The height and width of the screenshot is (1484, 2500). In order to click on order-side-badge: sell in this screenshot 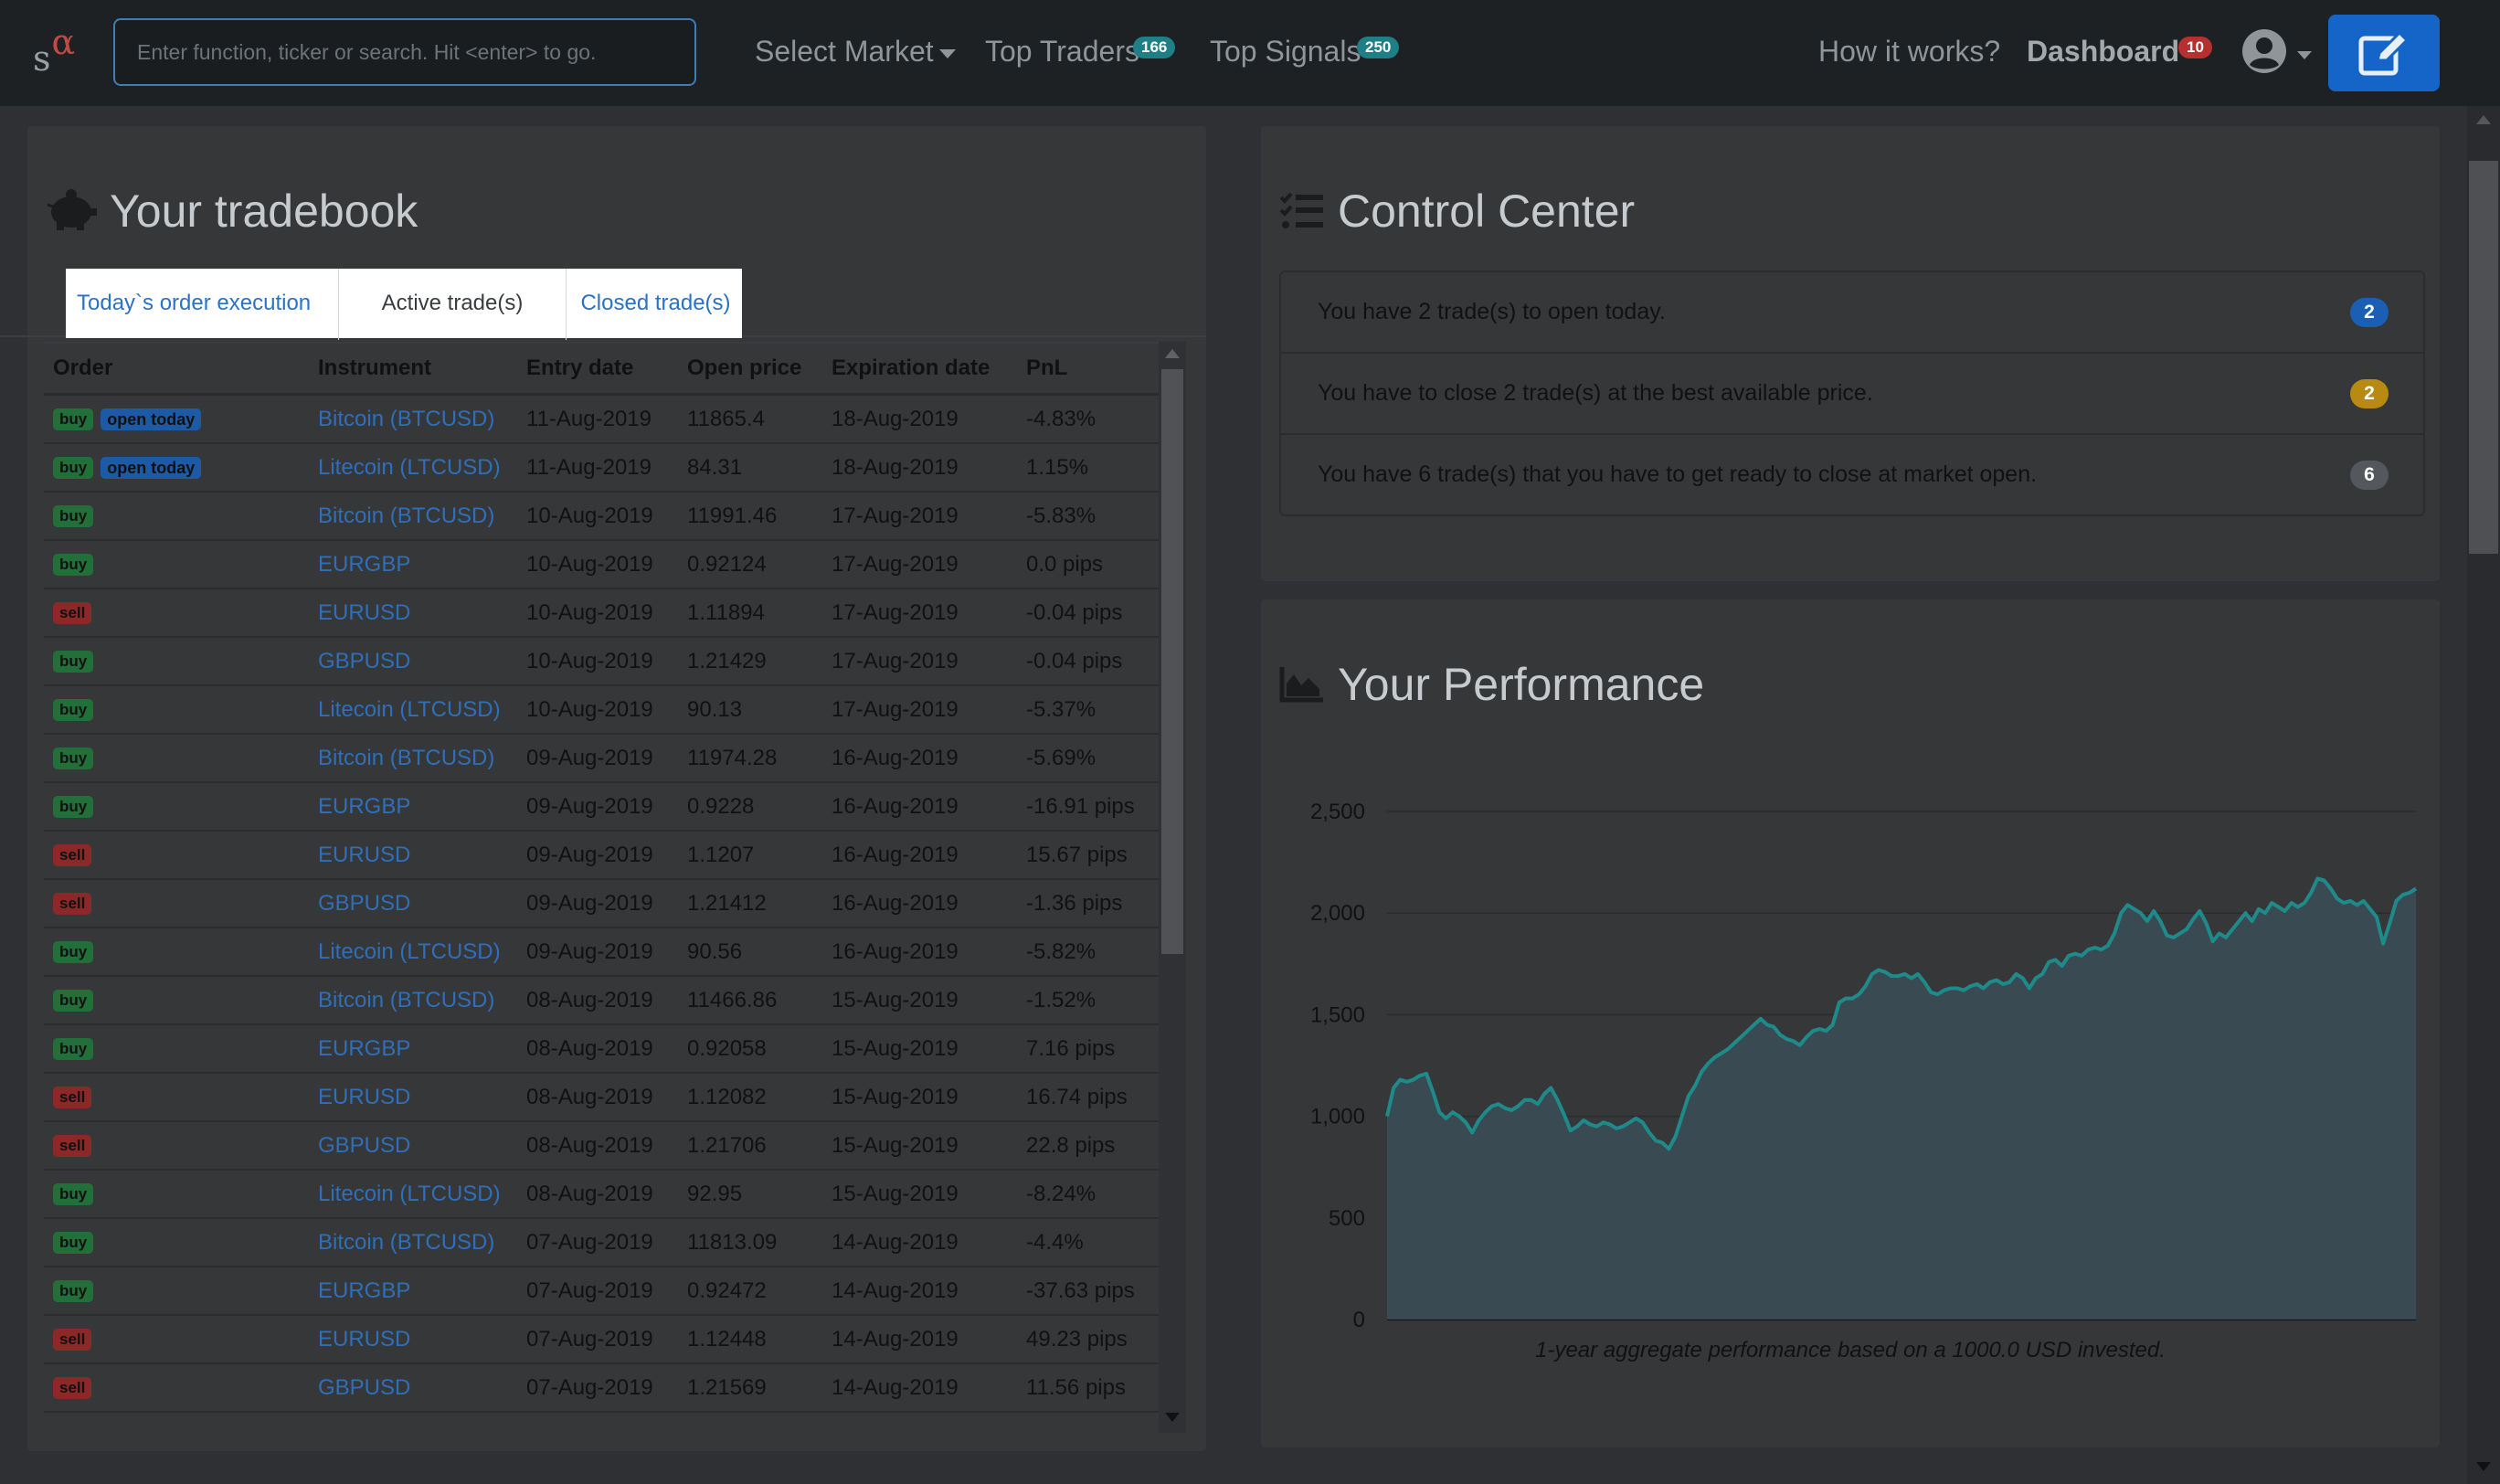, I will do `click(72, 1146)`.